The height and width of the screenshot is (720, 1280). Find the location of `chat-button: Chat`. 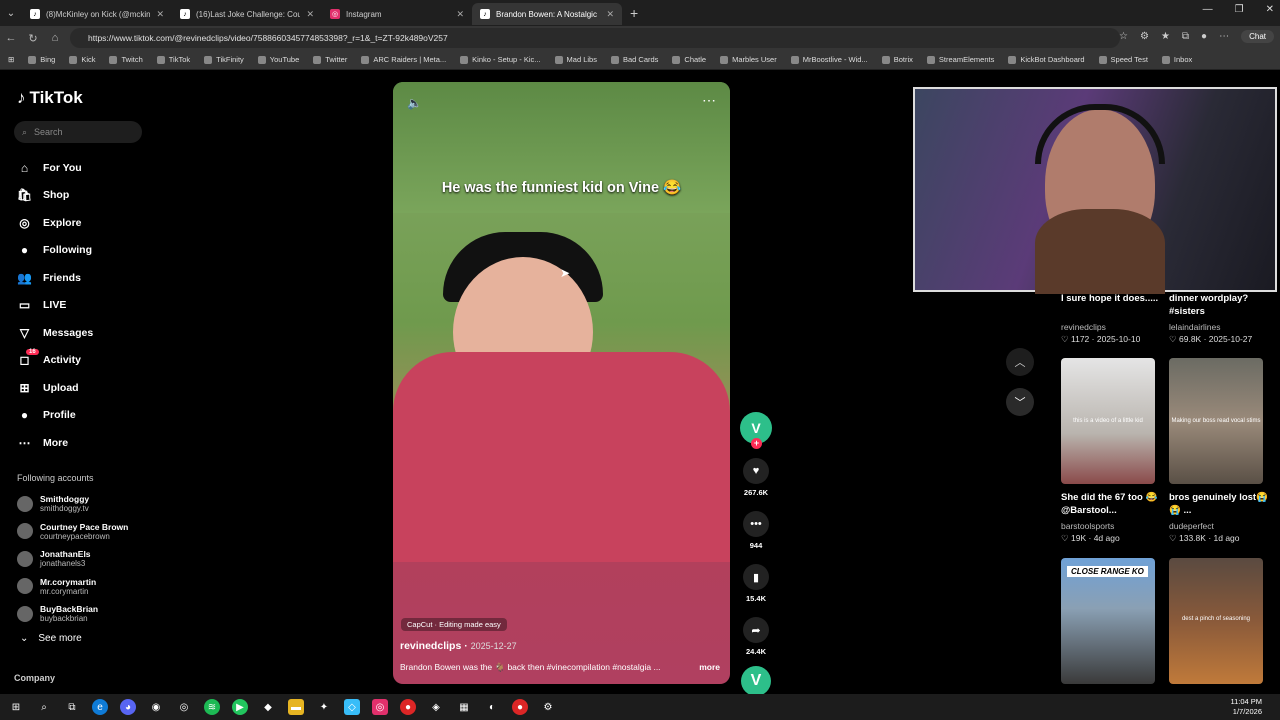

chat-button: Chat is located at coordinates (1257, 36).